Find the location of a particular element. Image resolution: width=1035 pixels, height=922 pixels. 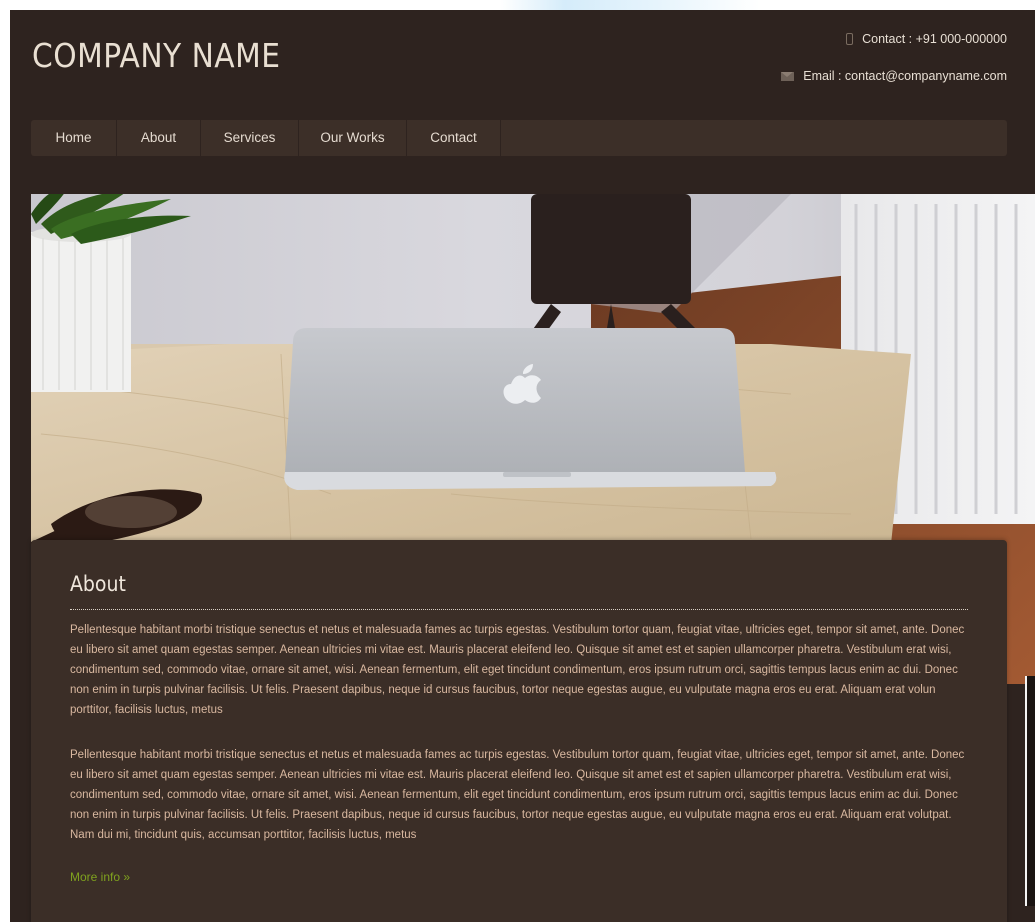

nav-item-home: Home is located at coordinates (74, 138).